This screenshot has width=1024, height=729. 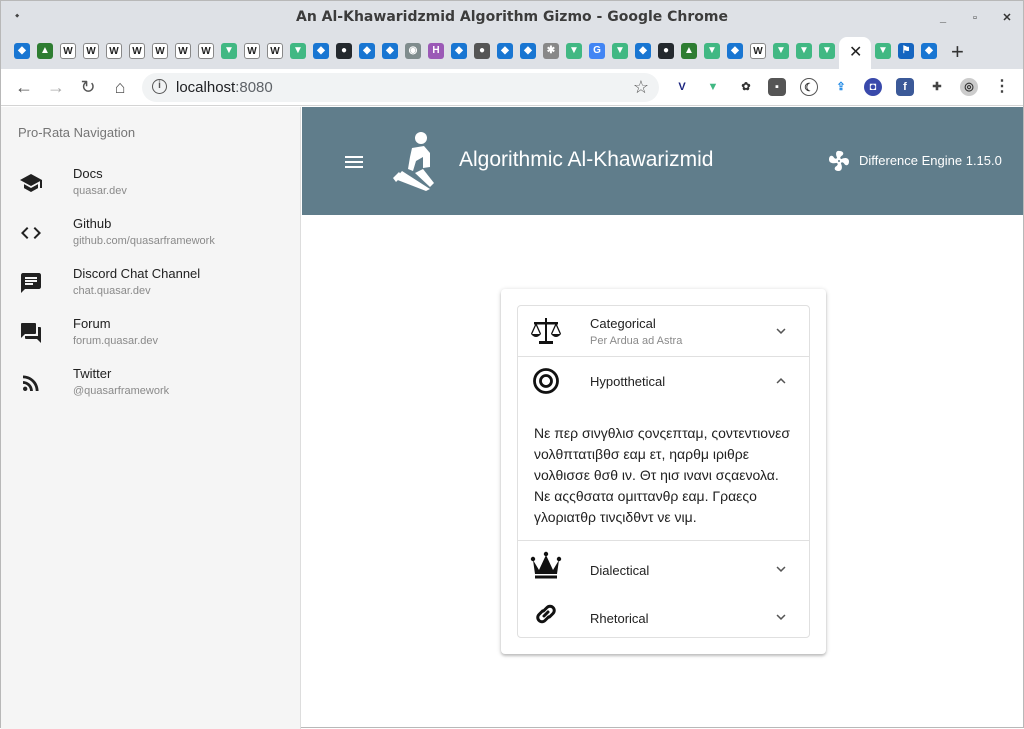 What do you see at coordinates (546, 614) in the screenshot?
I see `link-icon` at bounding box center [546, 614].